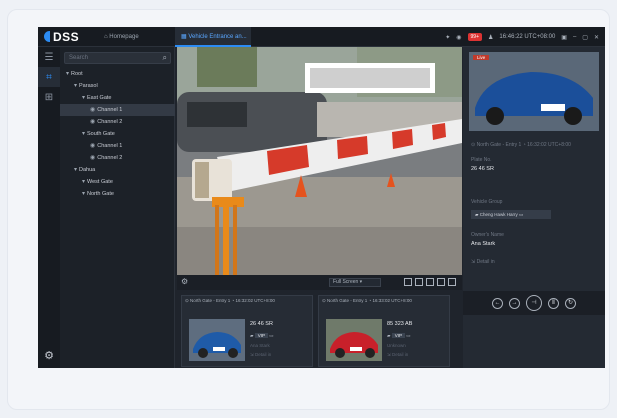  What do you see at coordinates (117, 182) in the screenshot?
I see `tree-node: ▾ West Gate` at bounding box center [117, 182].